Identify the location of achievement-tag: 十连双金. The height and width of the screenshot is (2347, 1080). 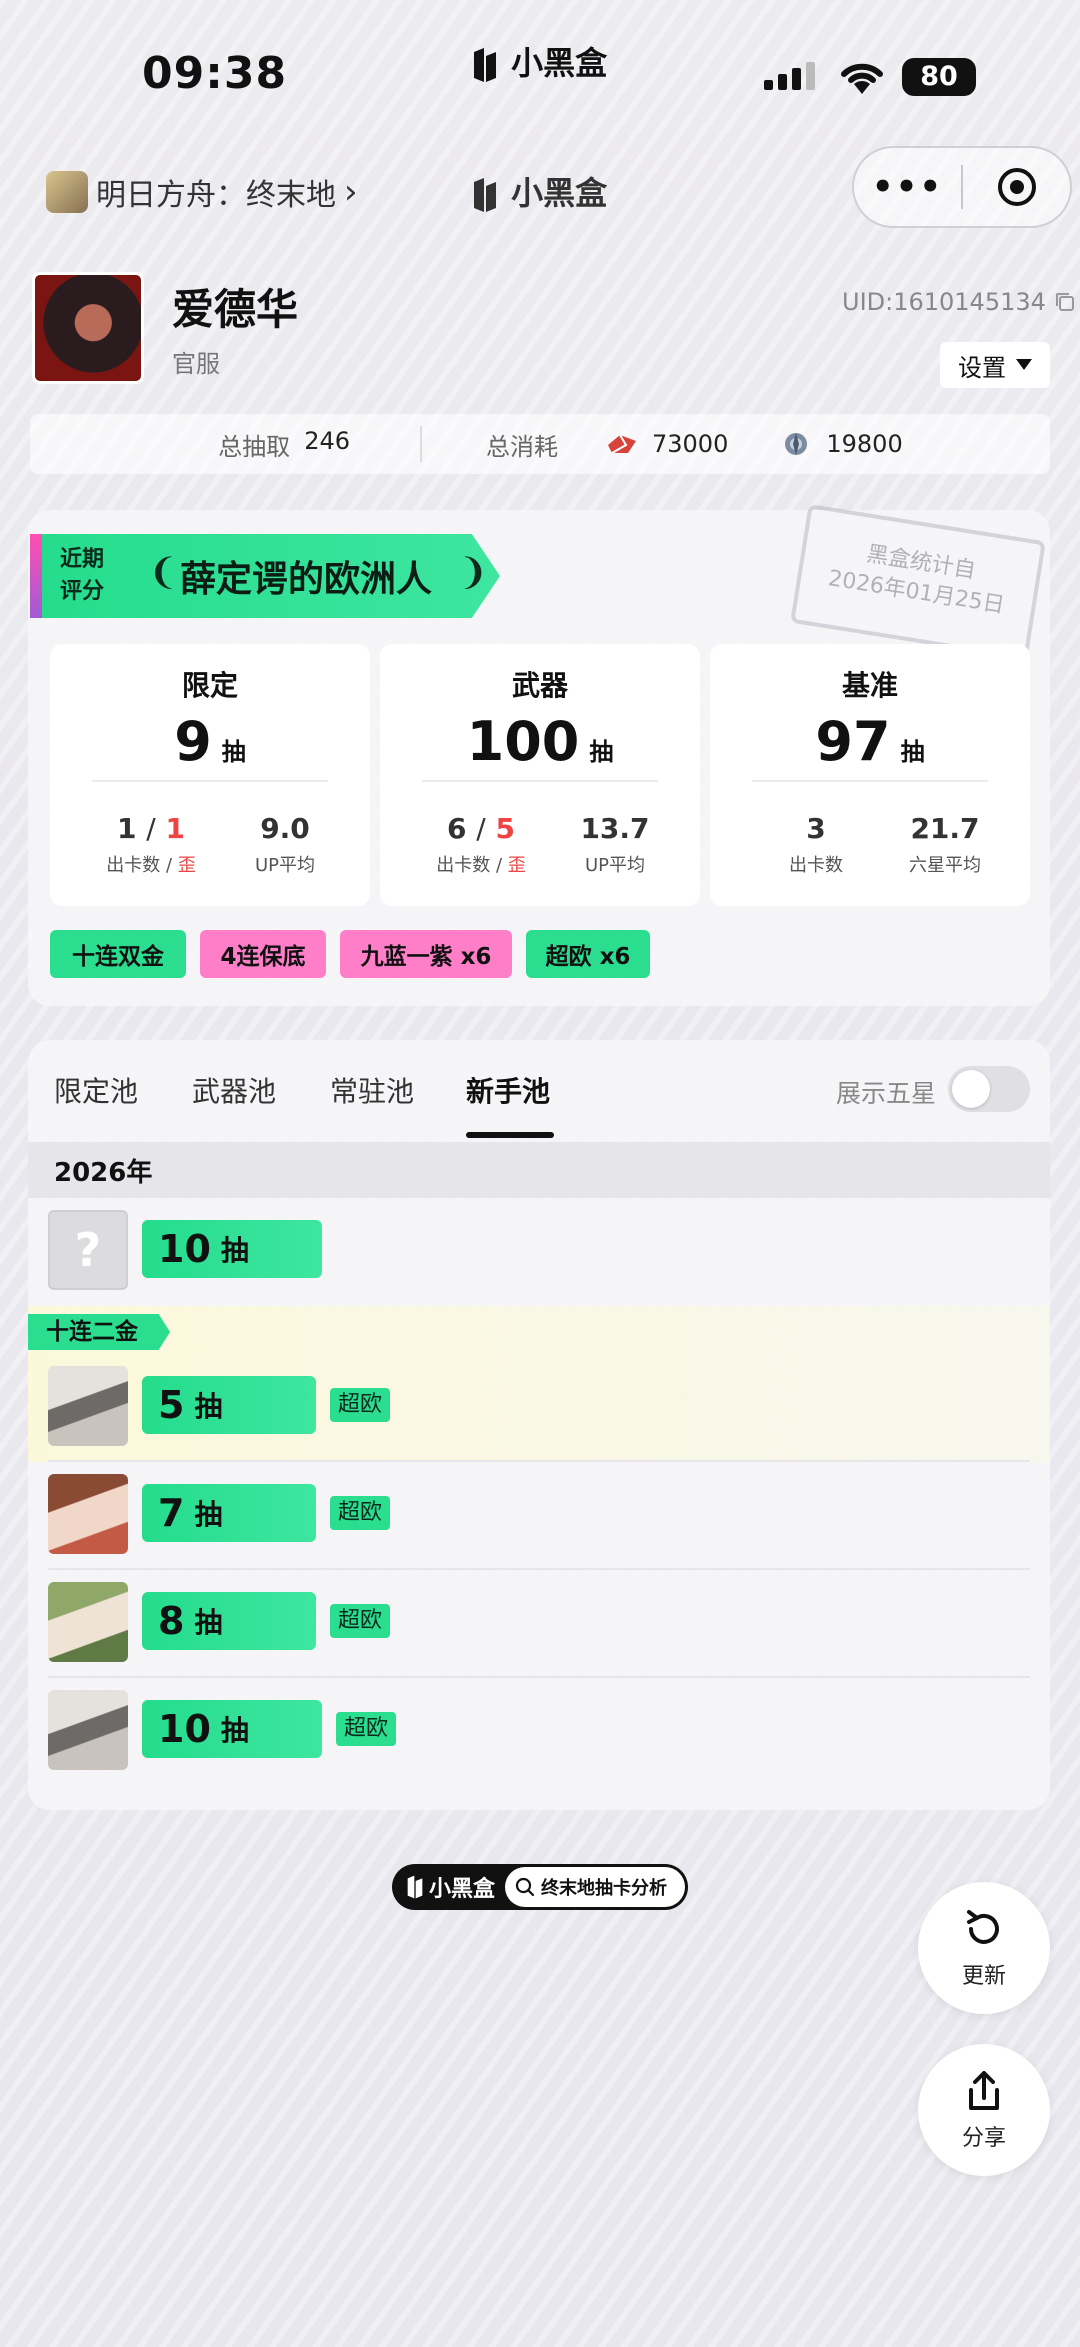
(118, 954).